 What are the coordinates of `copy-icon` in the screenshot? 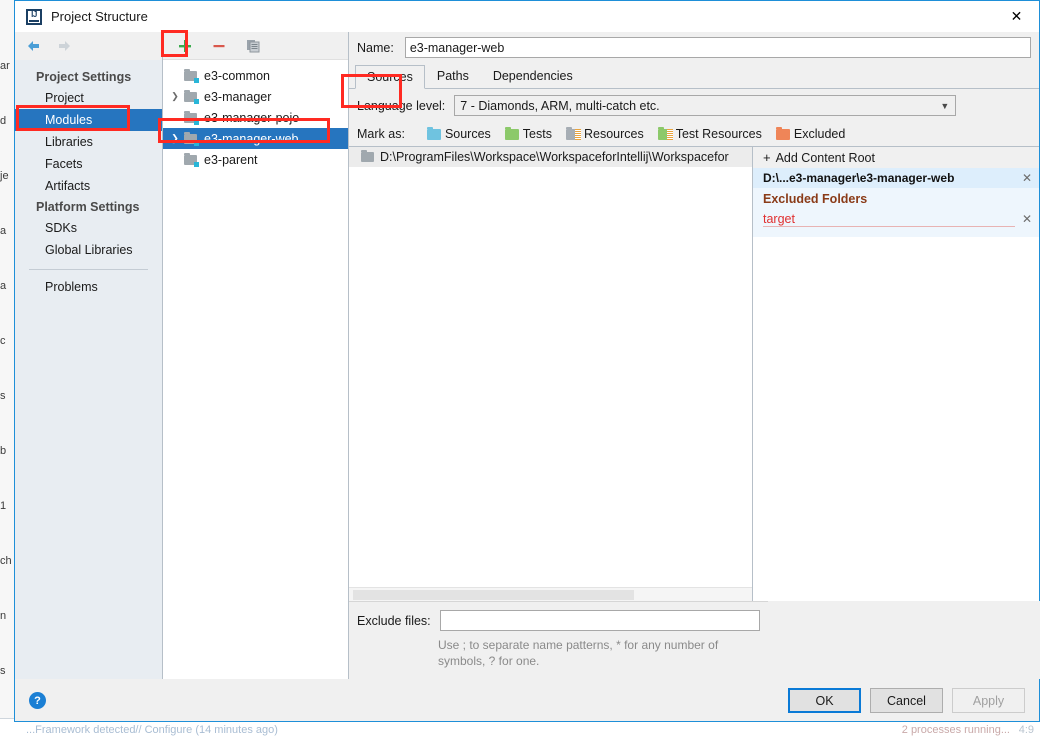 It's located at (253, 46).